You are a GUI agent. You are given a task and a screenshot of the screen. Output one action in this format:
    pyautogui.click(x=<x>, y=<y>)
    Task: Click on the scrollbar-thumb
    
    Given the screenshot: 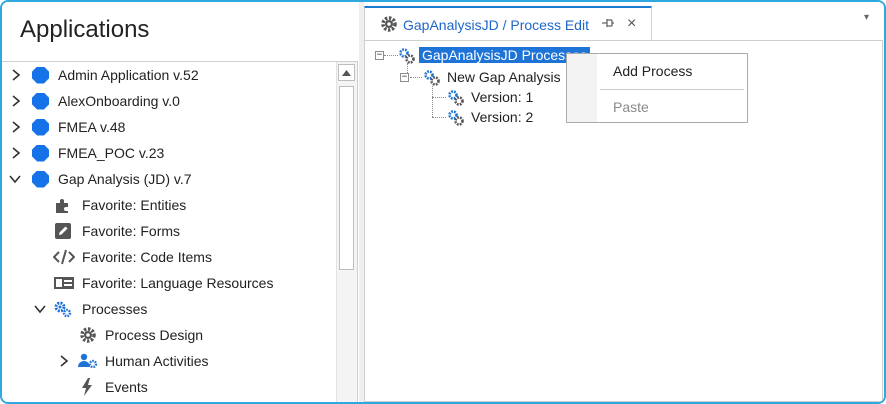 What is the action you would take?
    pyautogui.click(x=346, y=178)
    